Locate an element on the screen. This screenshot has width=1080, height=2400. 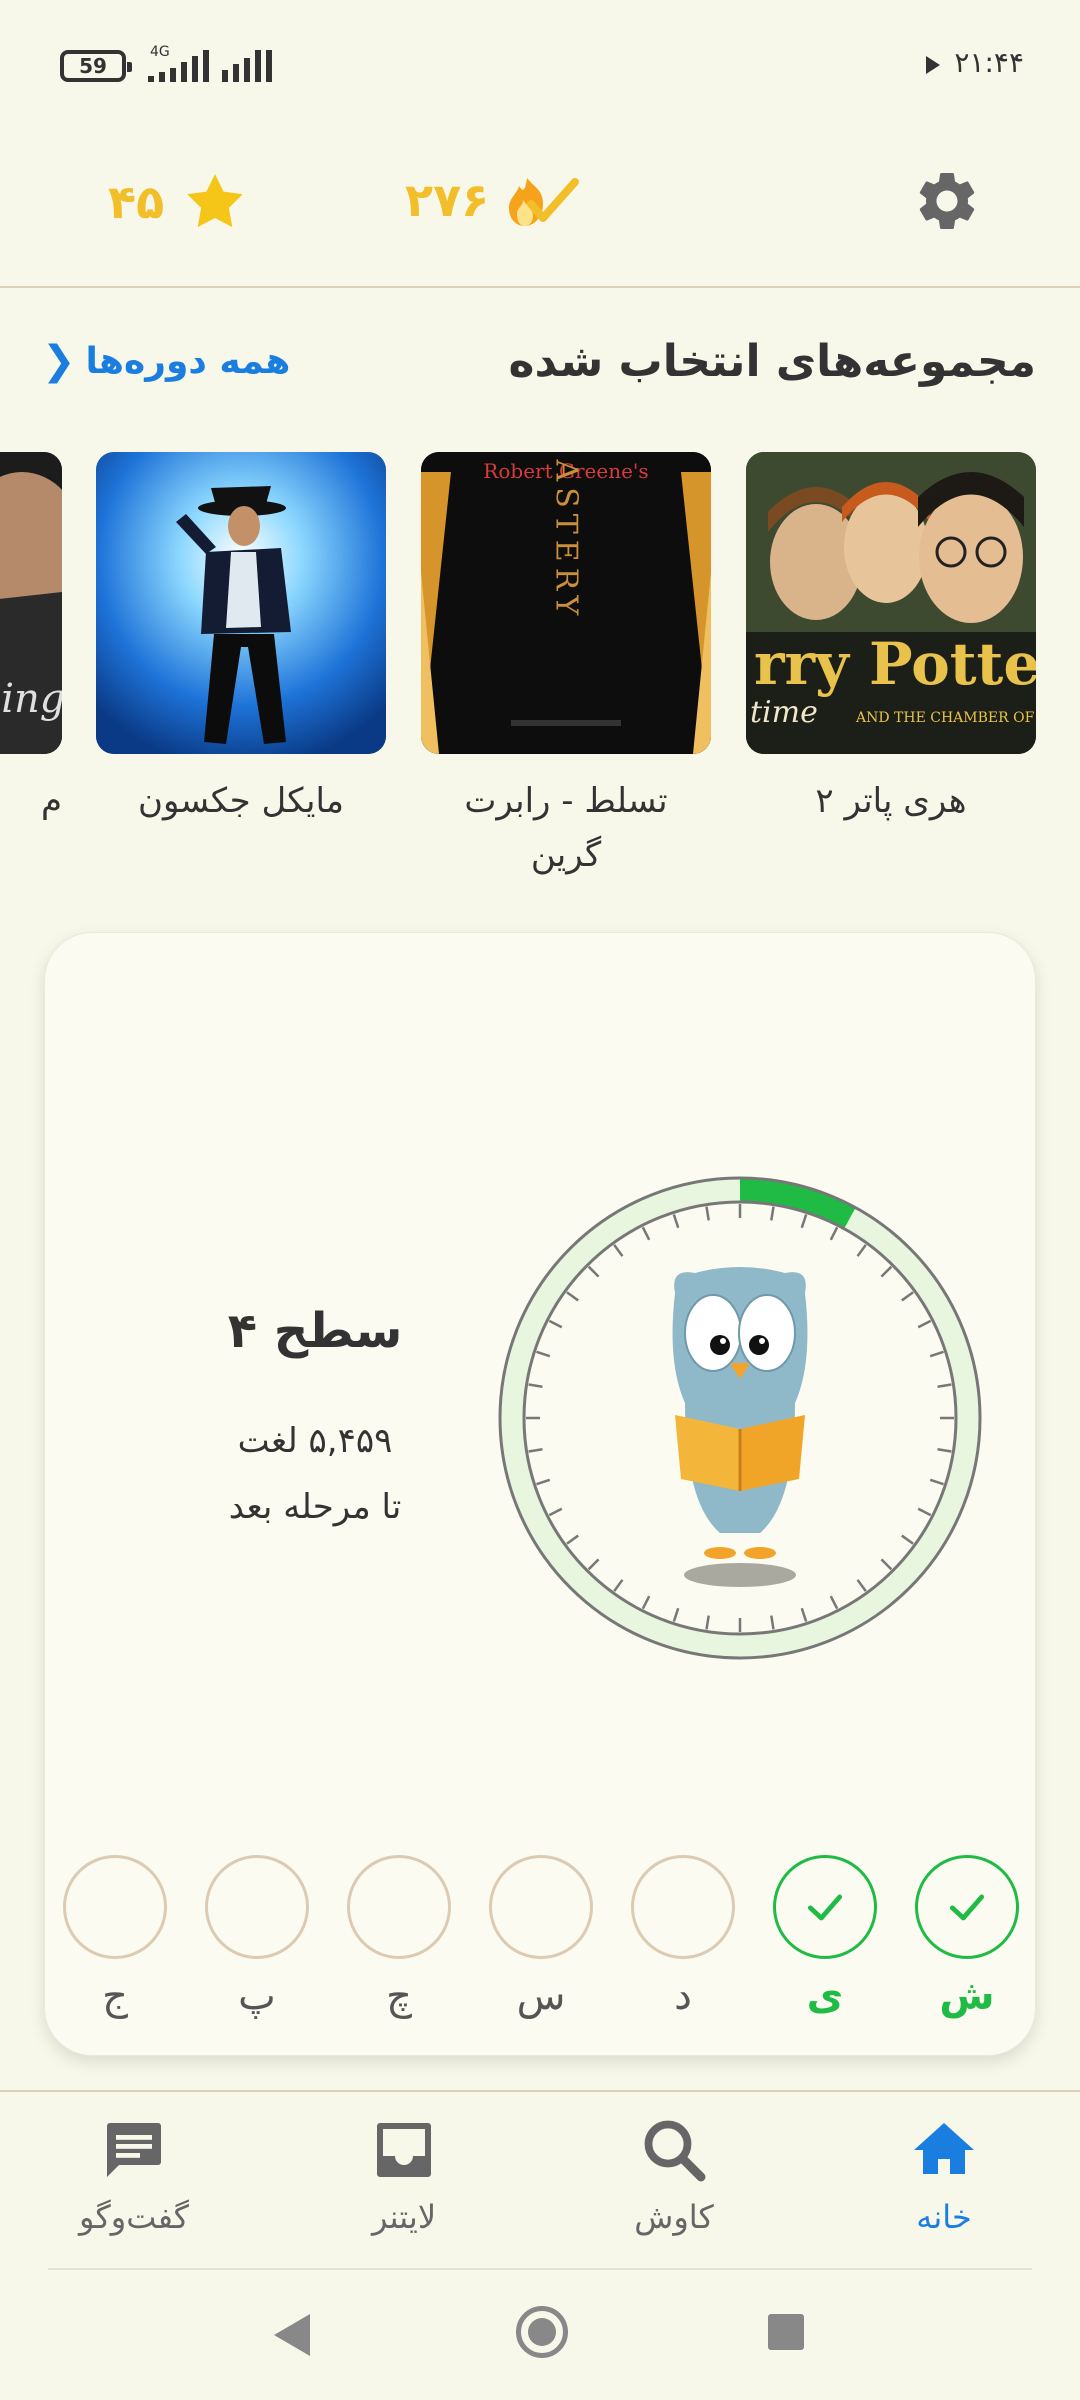
letter-progress-item: ش is located at coordinates (967, 1945).